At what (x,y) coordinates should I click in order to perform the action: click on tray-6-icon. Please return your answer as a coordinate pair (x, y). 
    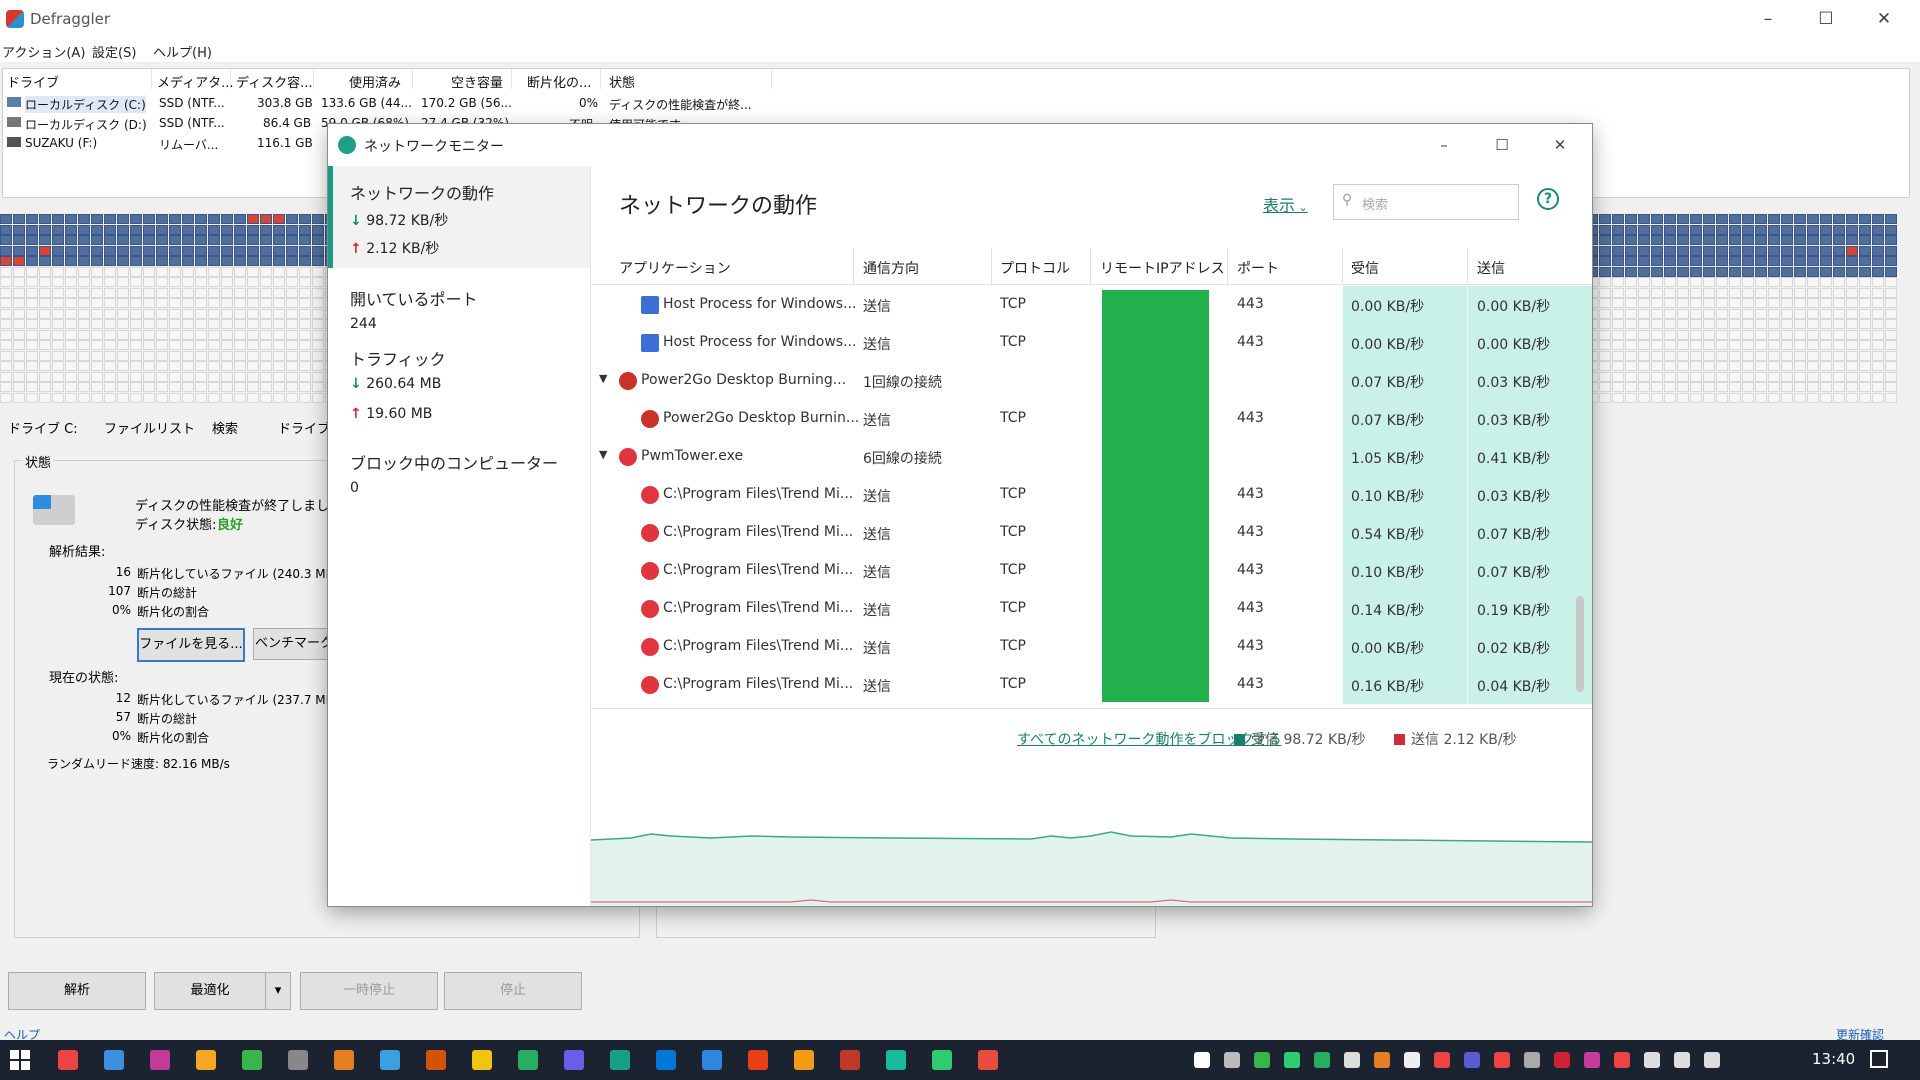
    Looking at the image, I should click on (1352, 1060).